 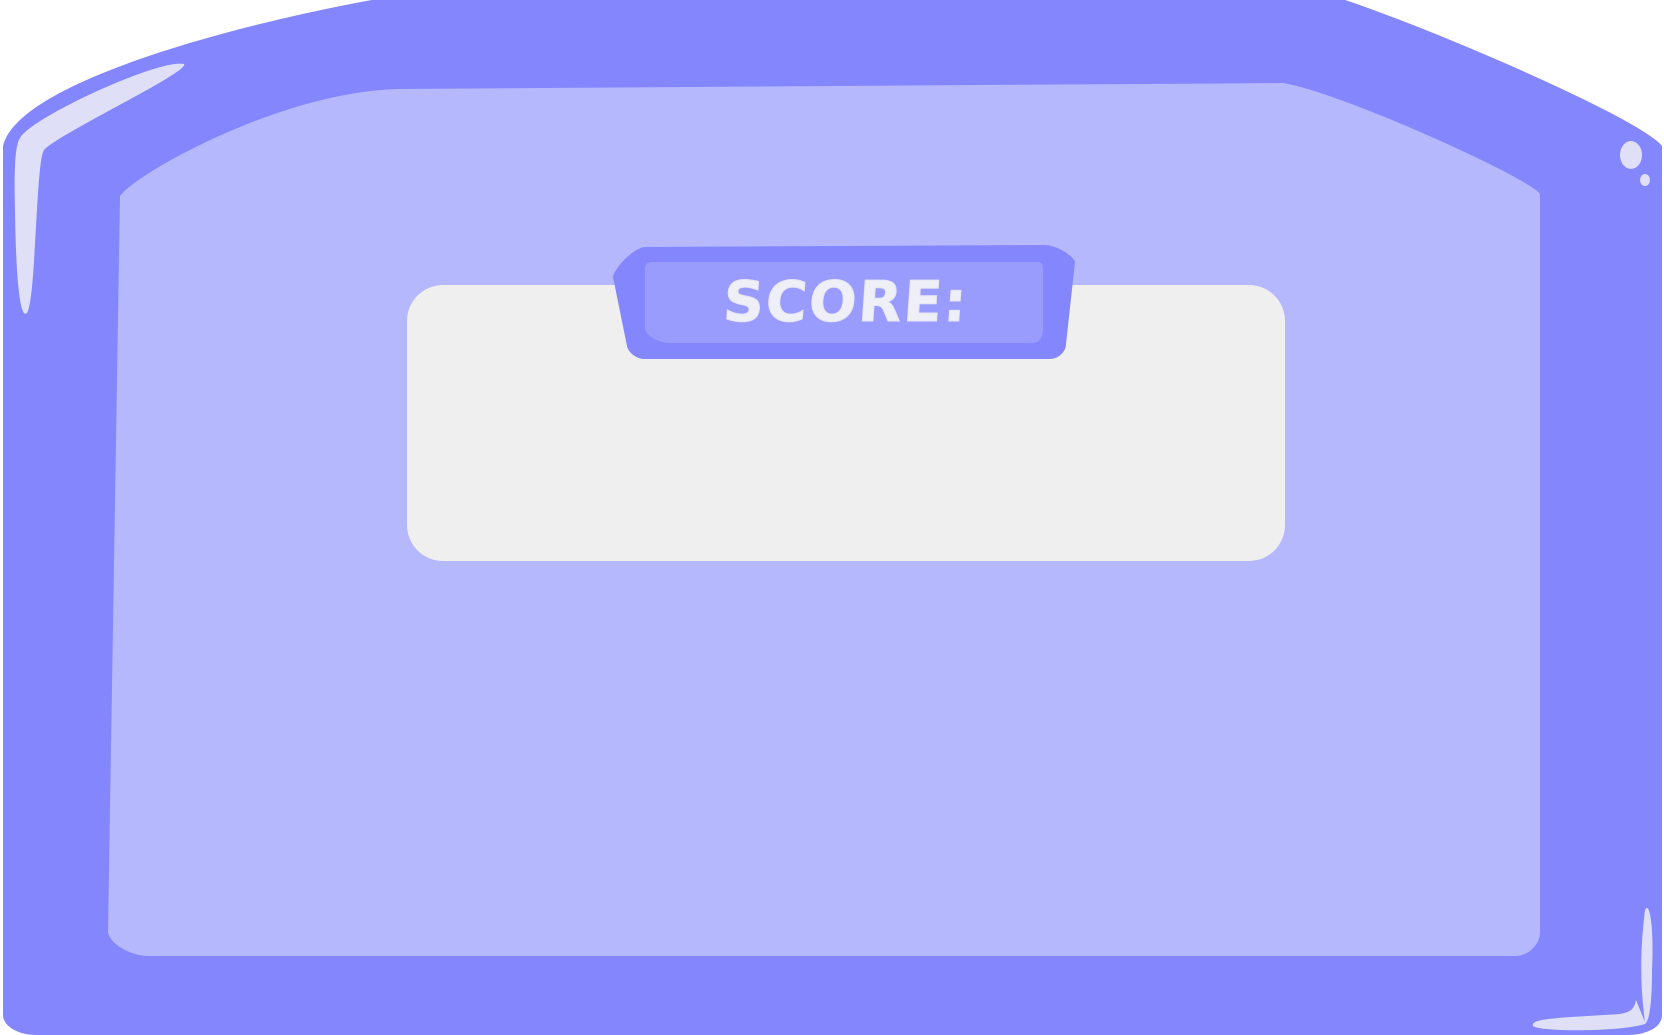 I want to click on score-label: SCORE:, so click(x=846, y=302).